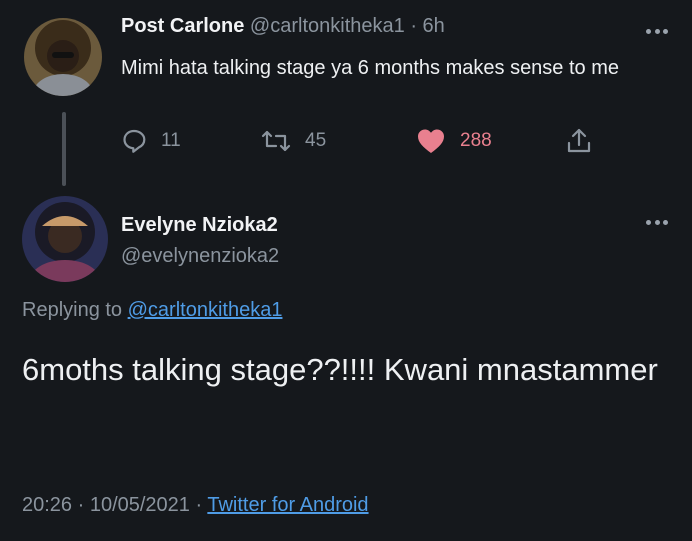 The height and width of the screenshot is (541, 692). What do you see at coordinates (72, 310) in the screenshot?
I see `replying-label: Replying to` at bounding box center [72, 310].